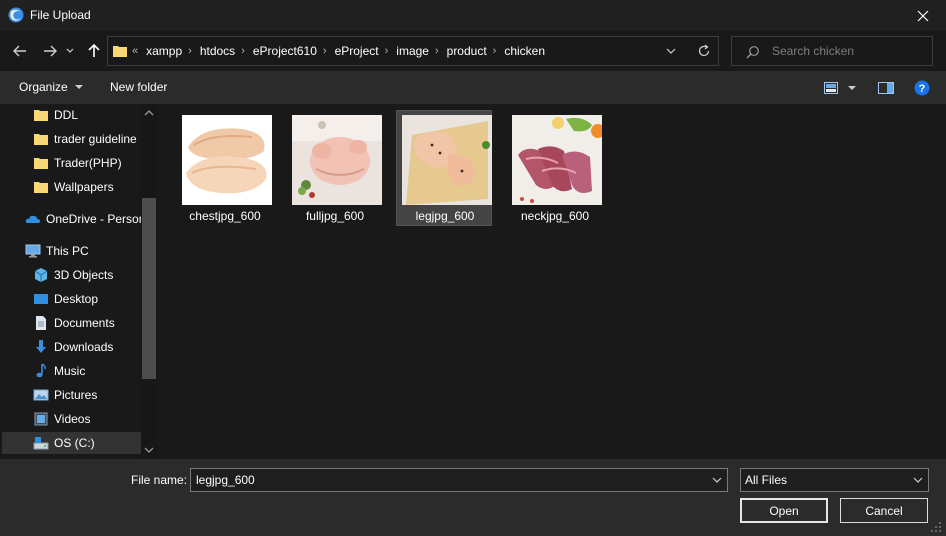 The width and height of the screenshot is (946, 536). I want to click on sidebar-item-label: trader guideline, so click(95, 139).